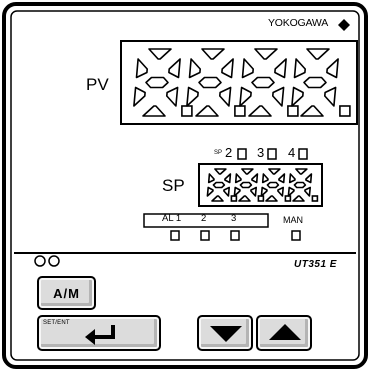 This screenshot has width=370, height=371. I want to click on al3-lamp, so click(235, 235).